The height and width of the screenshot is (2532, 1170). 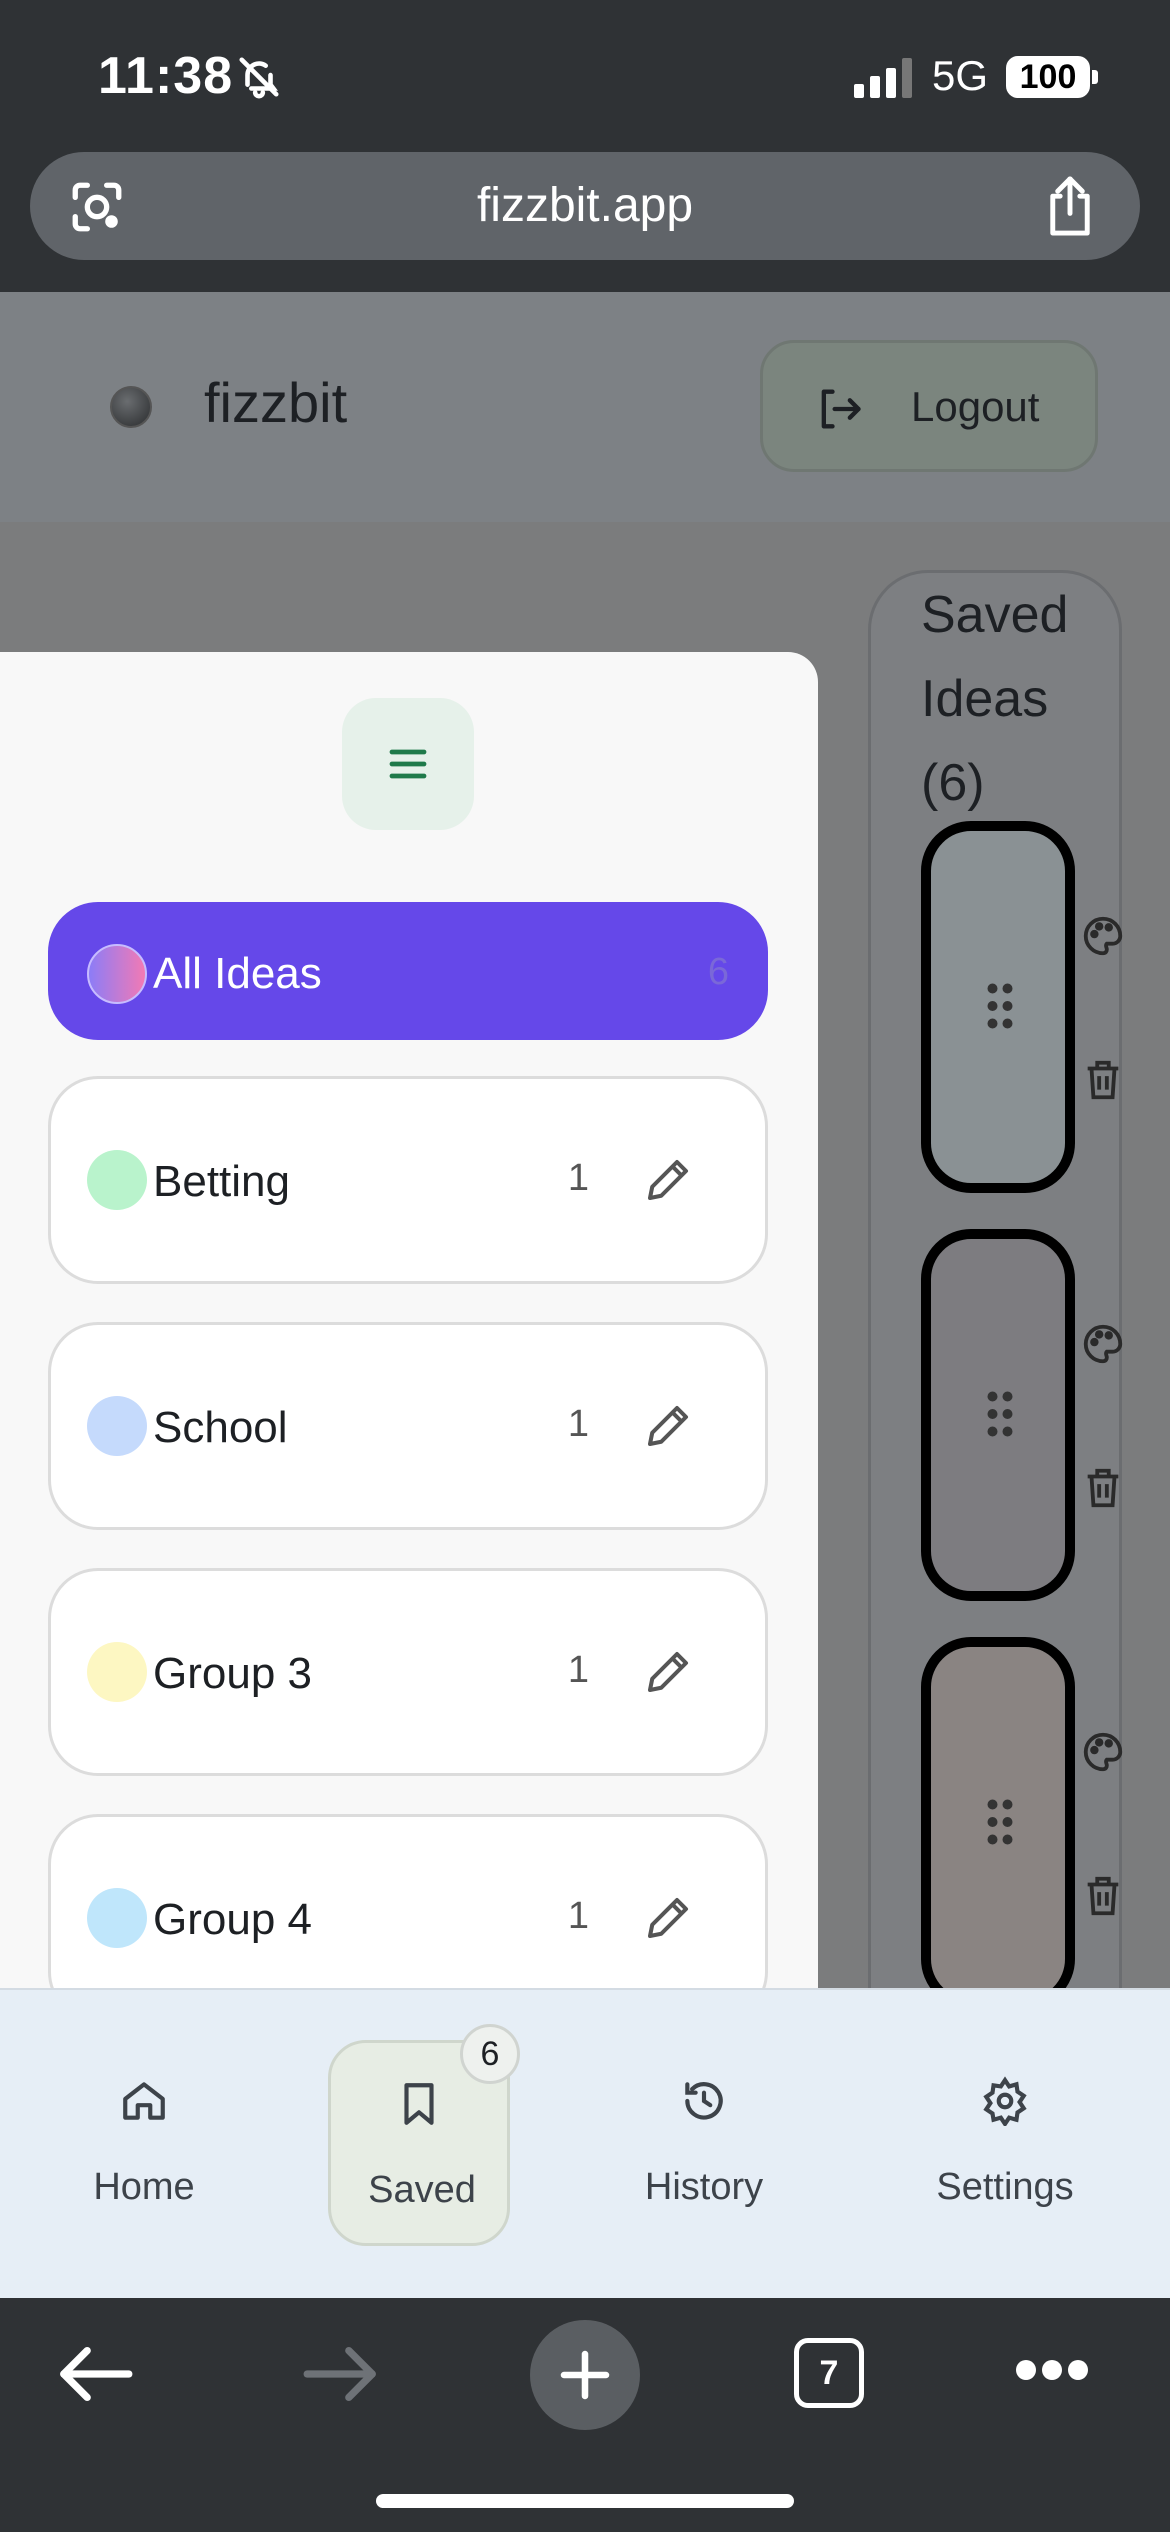 I want to click on saved-ideas-title: Saved Ideas (6), so click(x=995, y=699).